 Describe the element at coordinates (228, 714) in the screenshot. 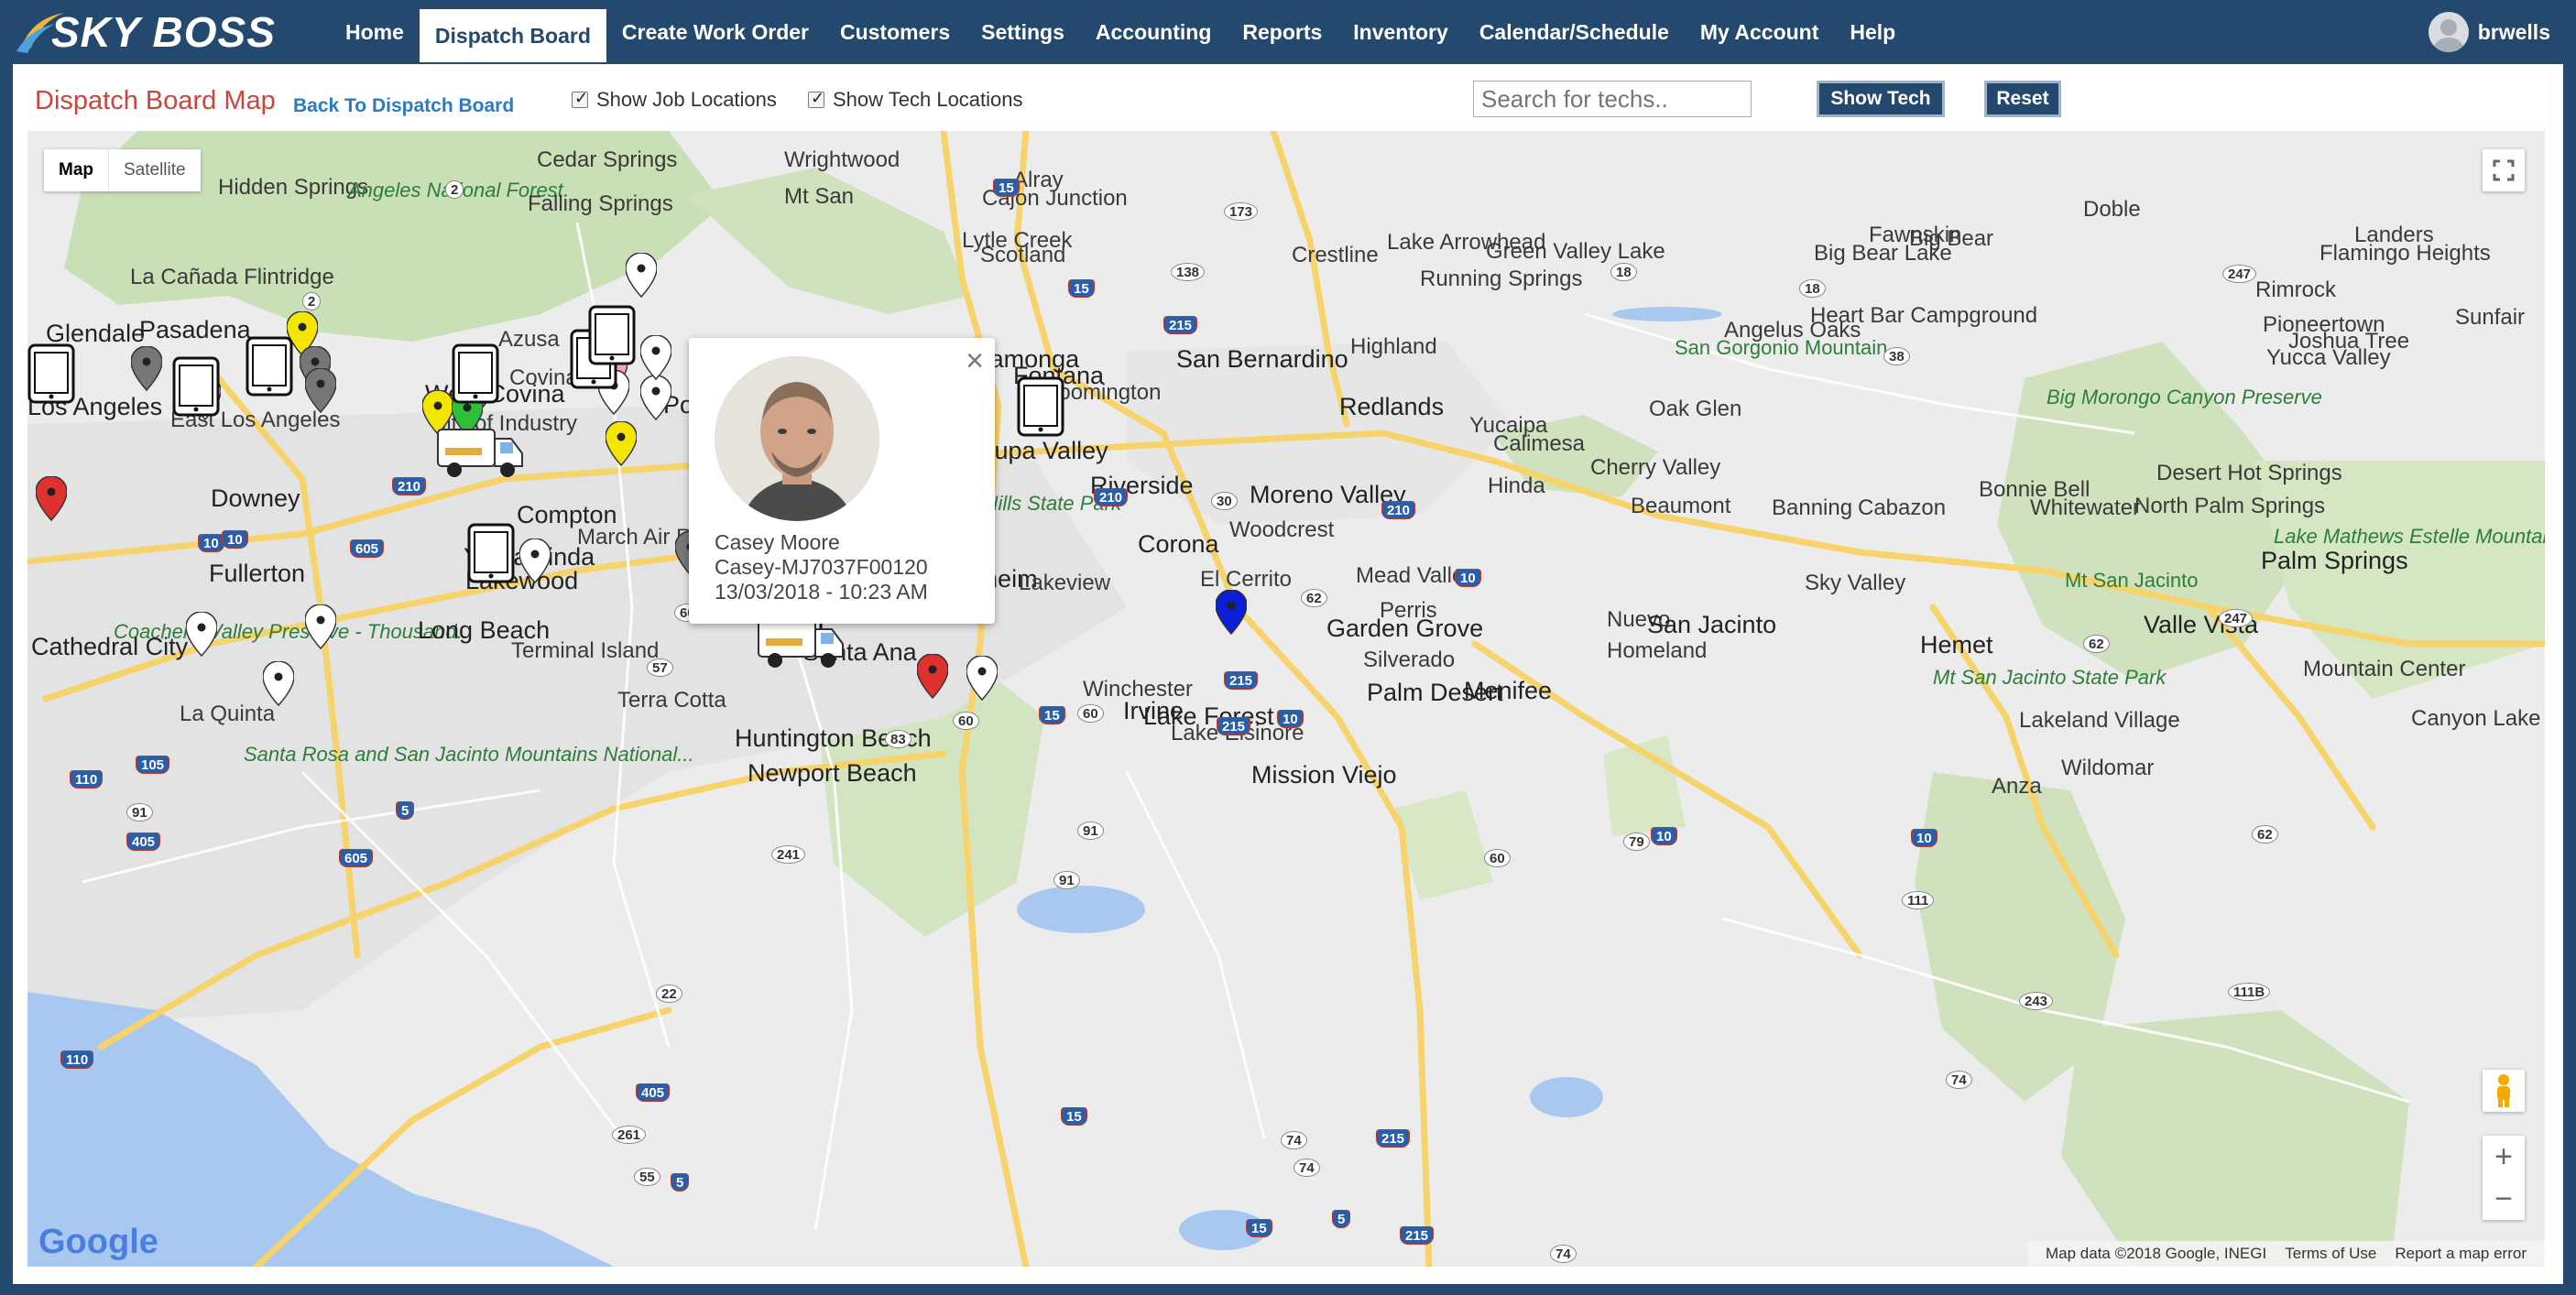

I see `place-label: La Quinta` at that location.